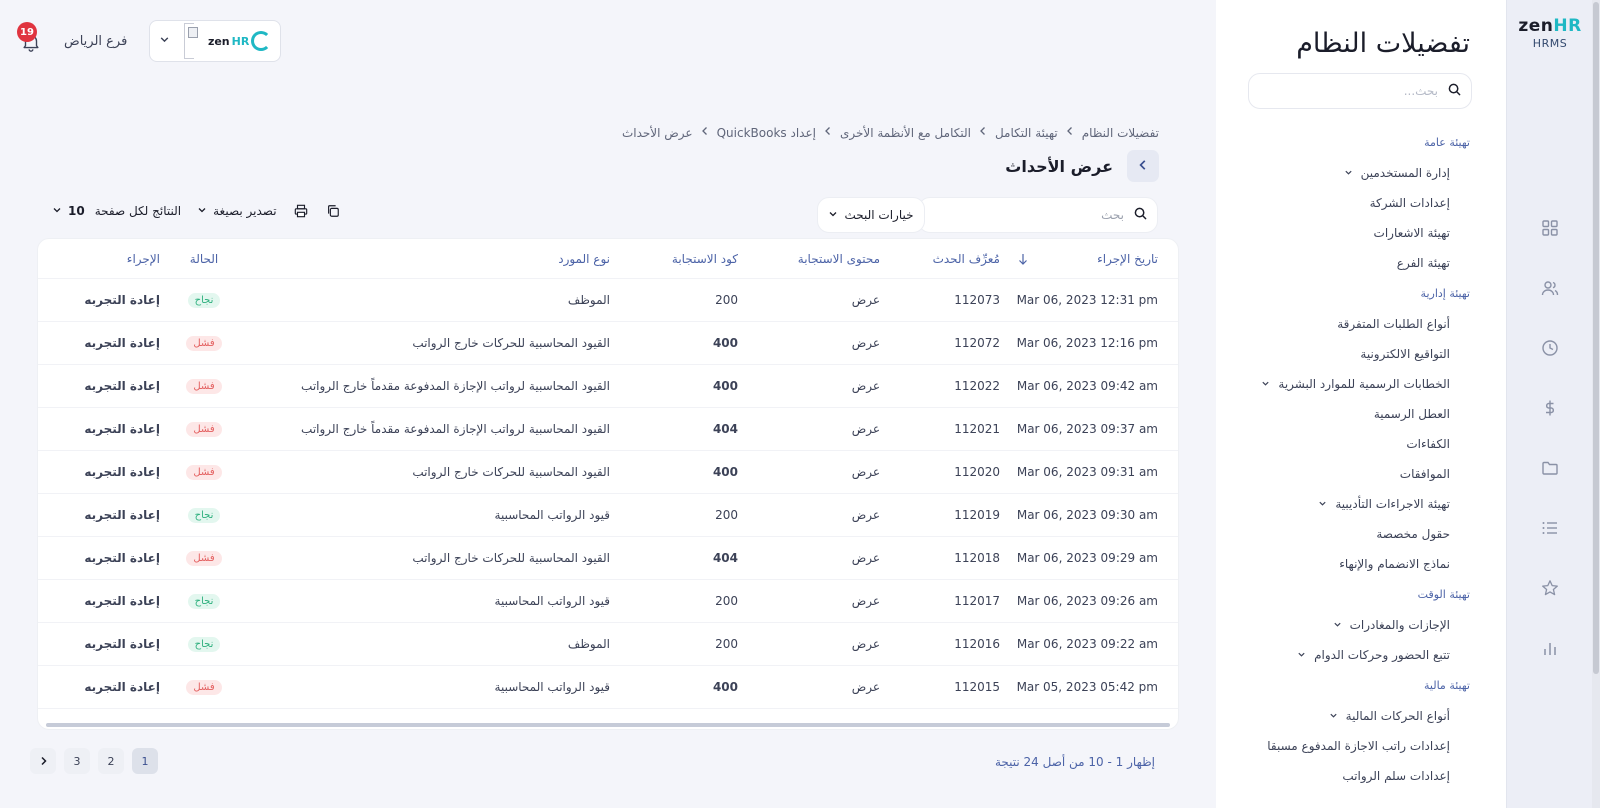 The height and width of the screenshot is (808, 1600). What do you see at coordinates (977, 386) in the screenshot?
I see `cell-event-id: 112022` at bounding box center [977, 386].